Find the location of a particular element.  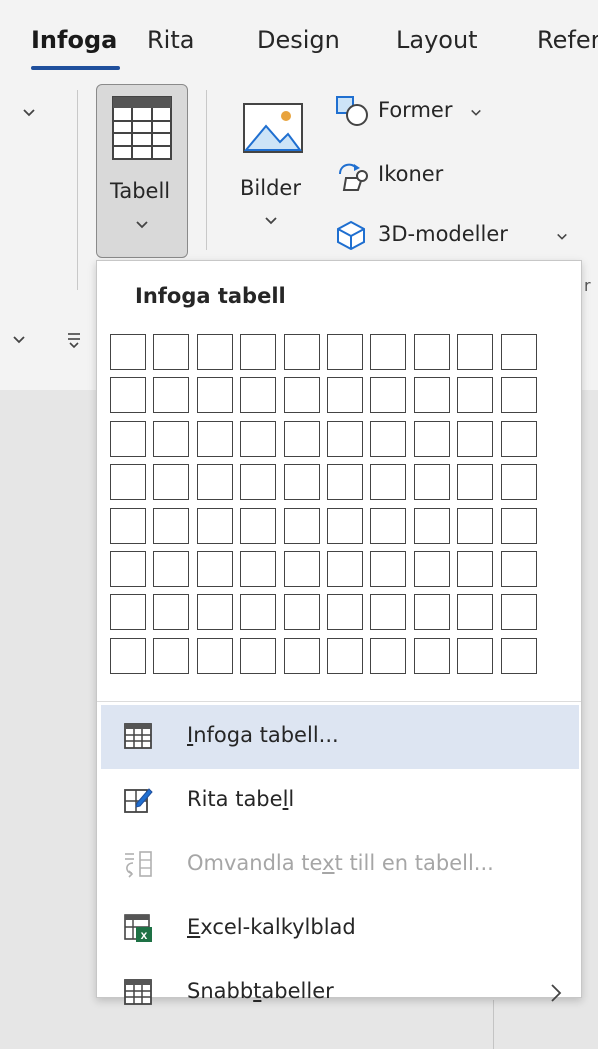

tab-rita: Rita is located at coordinates (170, 40).